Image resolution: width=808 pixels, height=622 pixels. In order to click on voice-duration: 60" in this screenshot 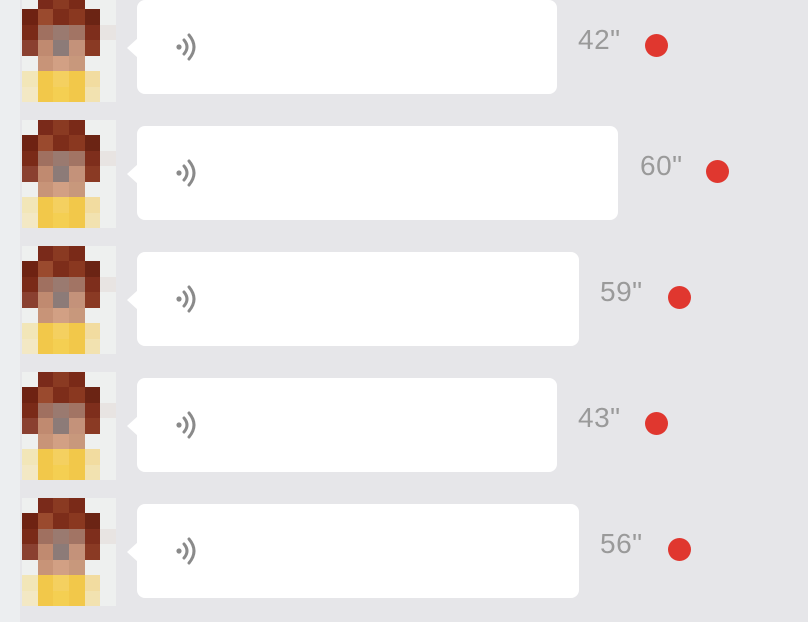, I will do `click(661, 165)`.